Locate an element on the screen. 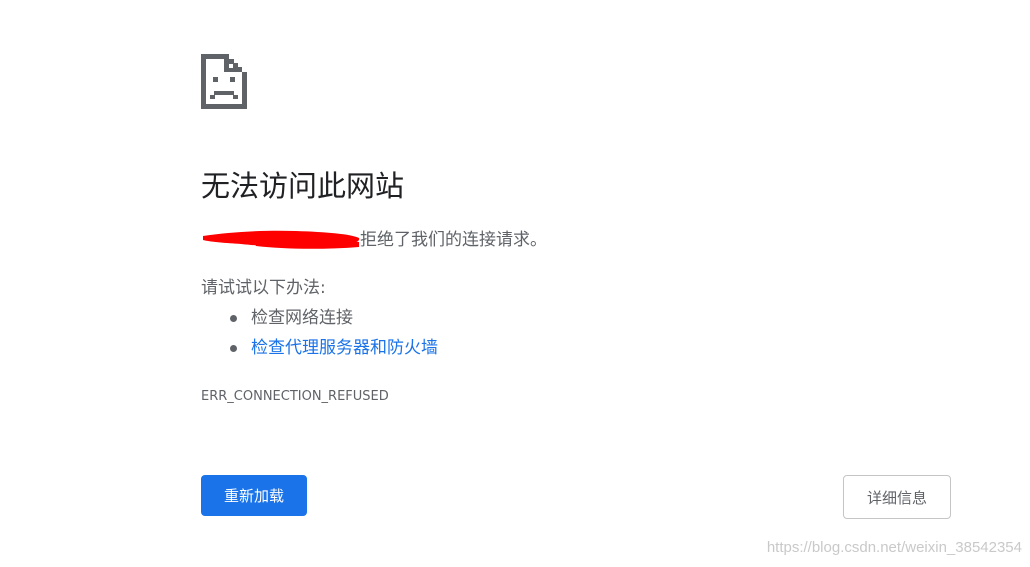  suggestion-check-network: 检查网络连接 is located at coordinates (319, 321).